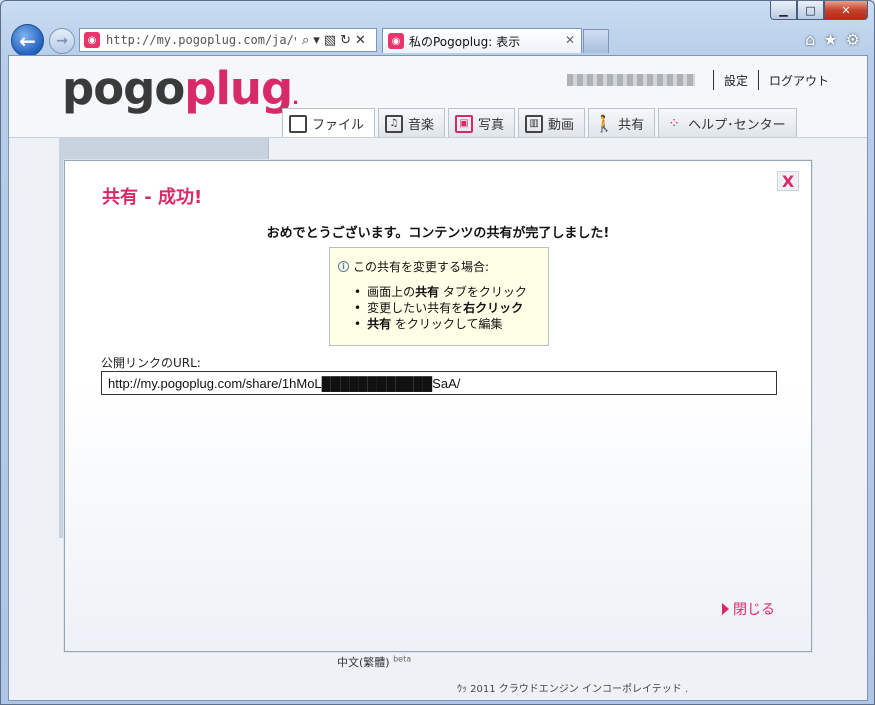 This screenshot has height=705, width=875. I want to click on close-window-button: ✕, so click(846, 10).